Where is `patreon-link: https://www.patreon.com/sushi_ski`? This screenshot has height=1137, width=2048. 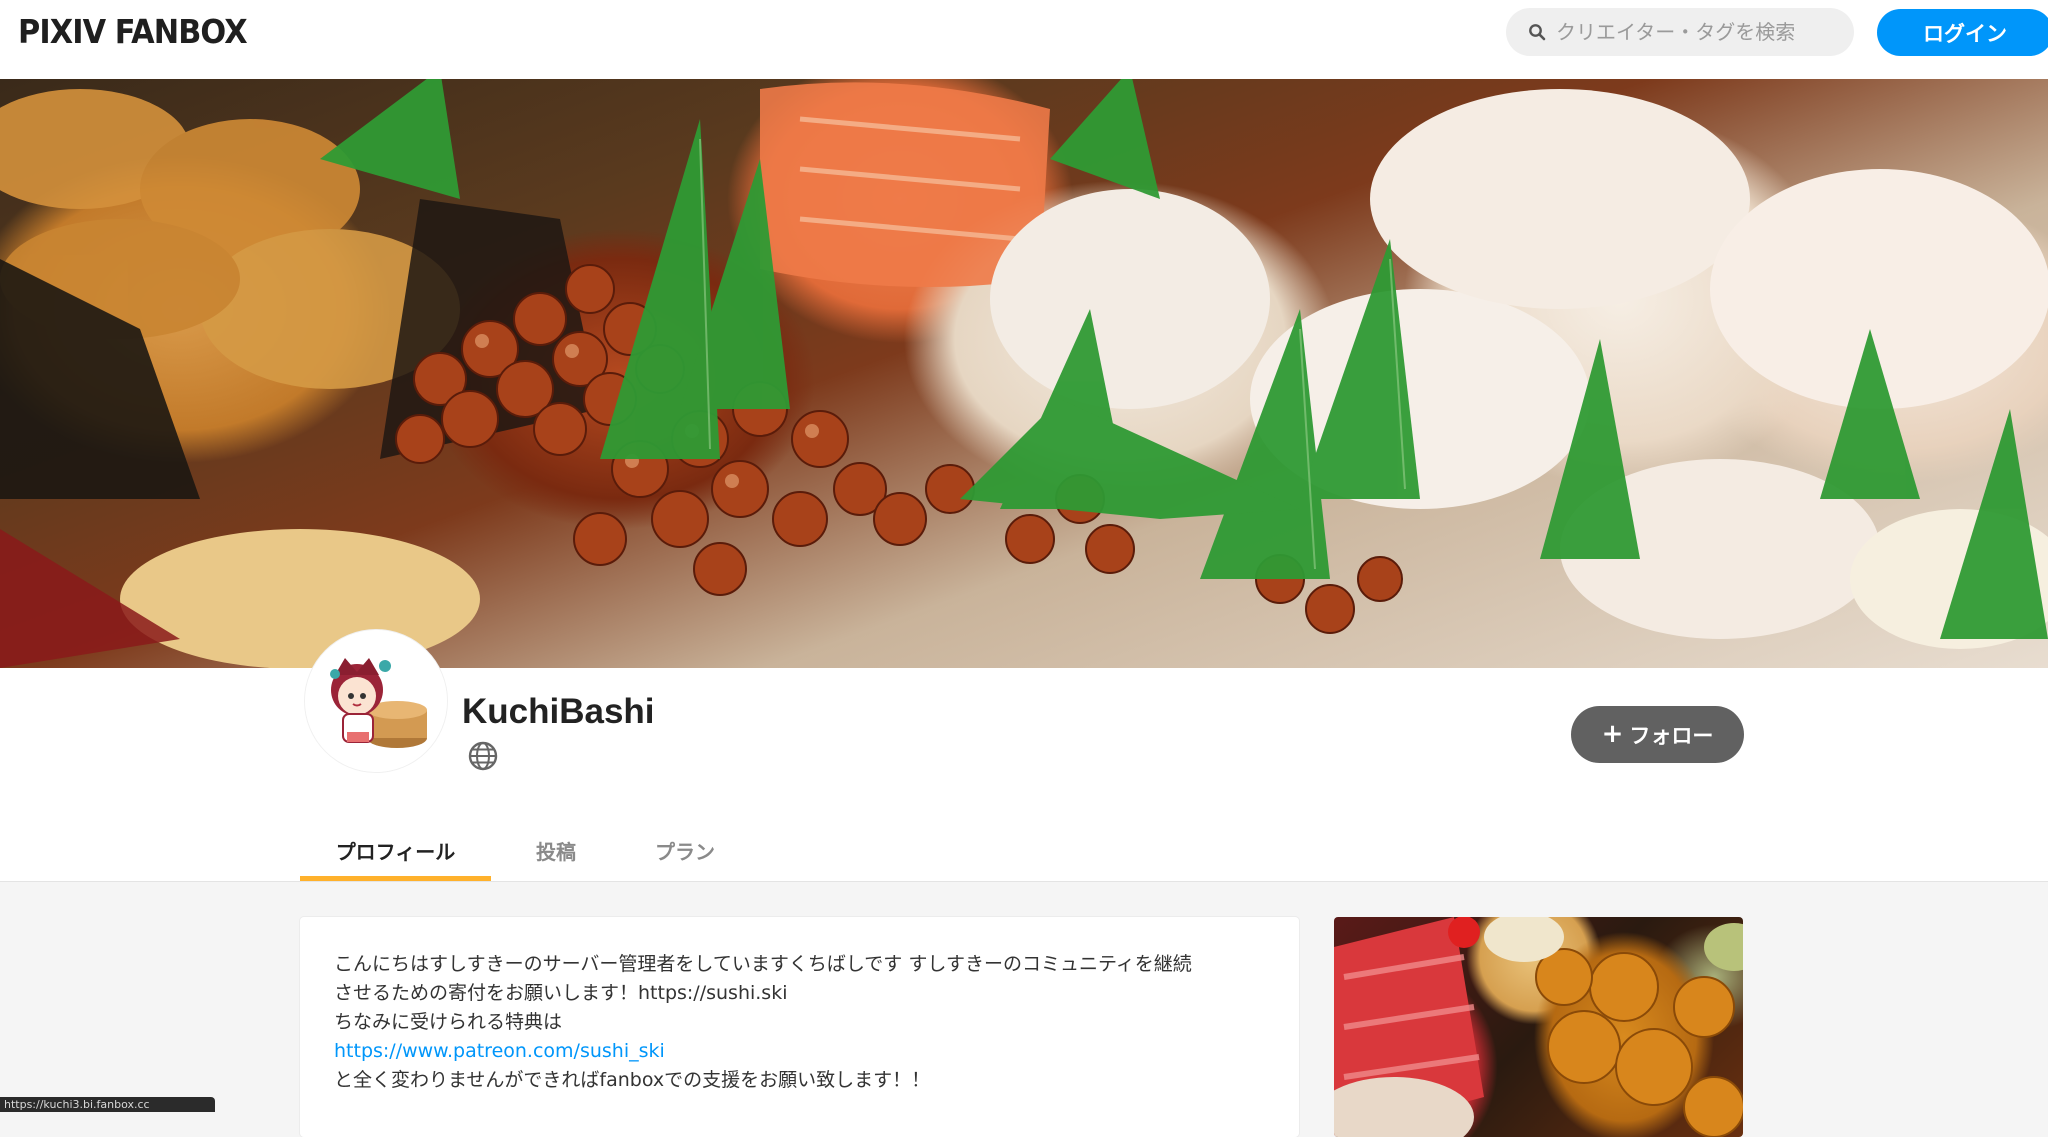 patreon-link: https://www.patreon.com/sushi_ski is located at coordinates (804, 1051).